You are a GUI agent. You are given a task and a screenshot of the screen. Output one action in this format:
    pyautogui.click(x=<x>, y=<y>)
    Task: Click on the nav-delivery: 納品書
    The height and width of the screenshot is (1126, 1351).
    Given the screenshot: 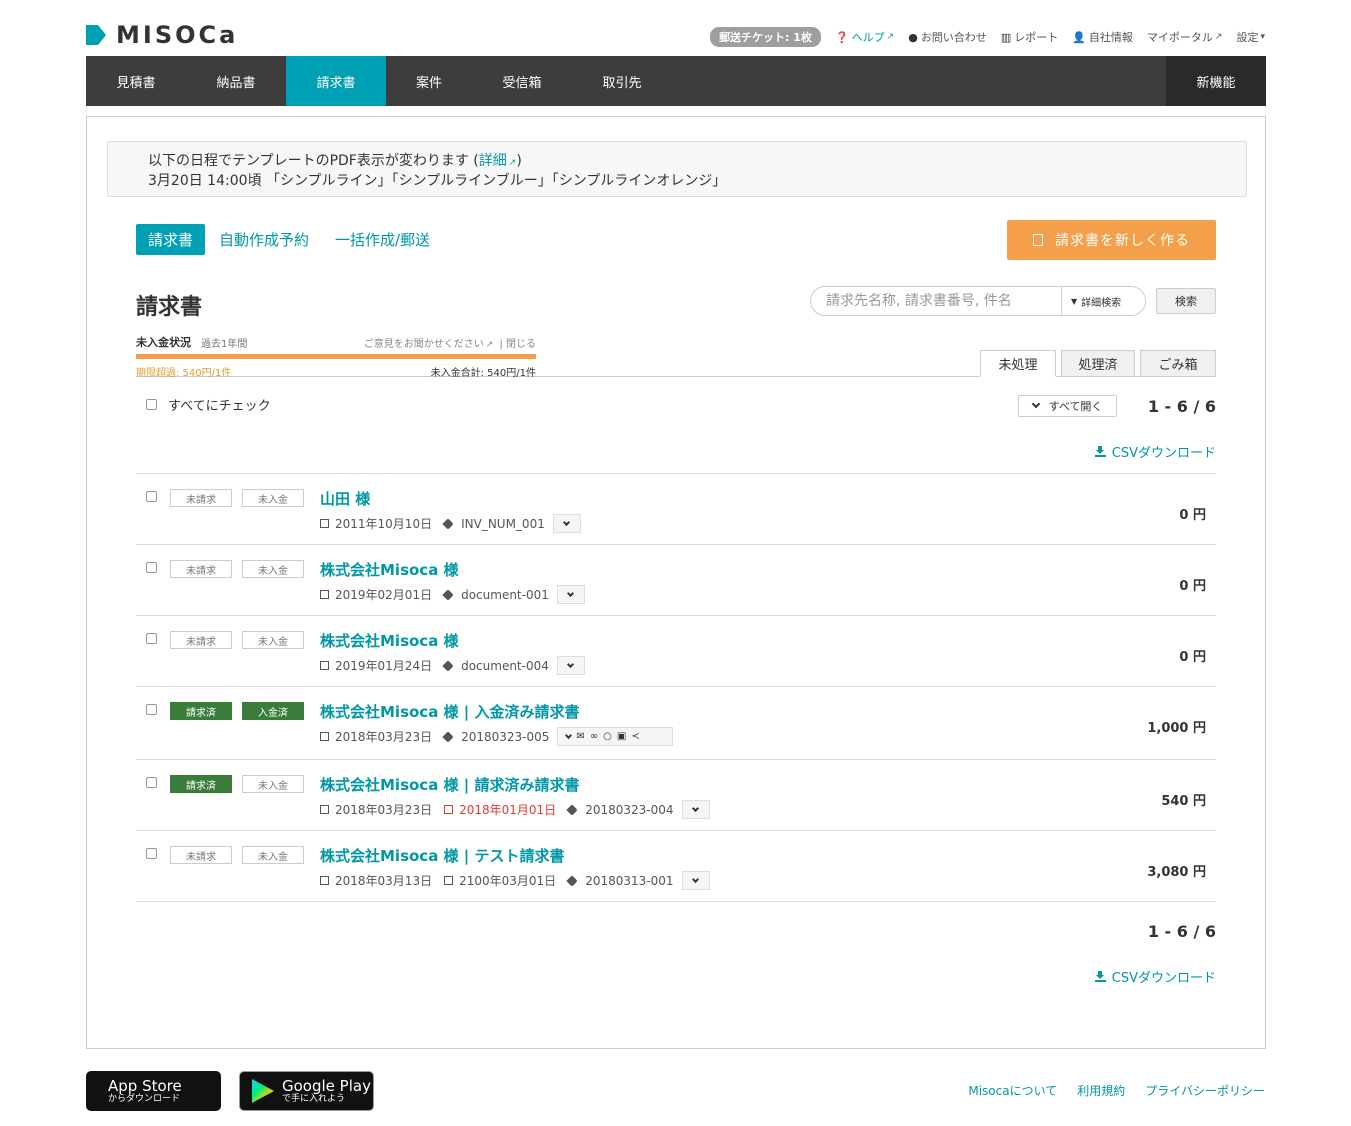 What is the action you would take?
    pyautogui.click(x=236, y=81)
    